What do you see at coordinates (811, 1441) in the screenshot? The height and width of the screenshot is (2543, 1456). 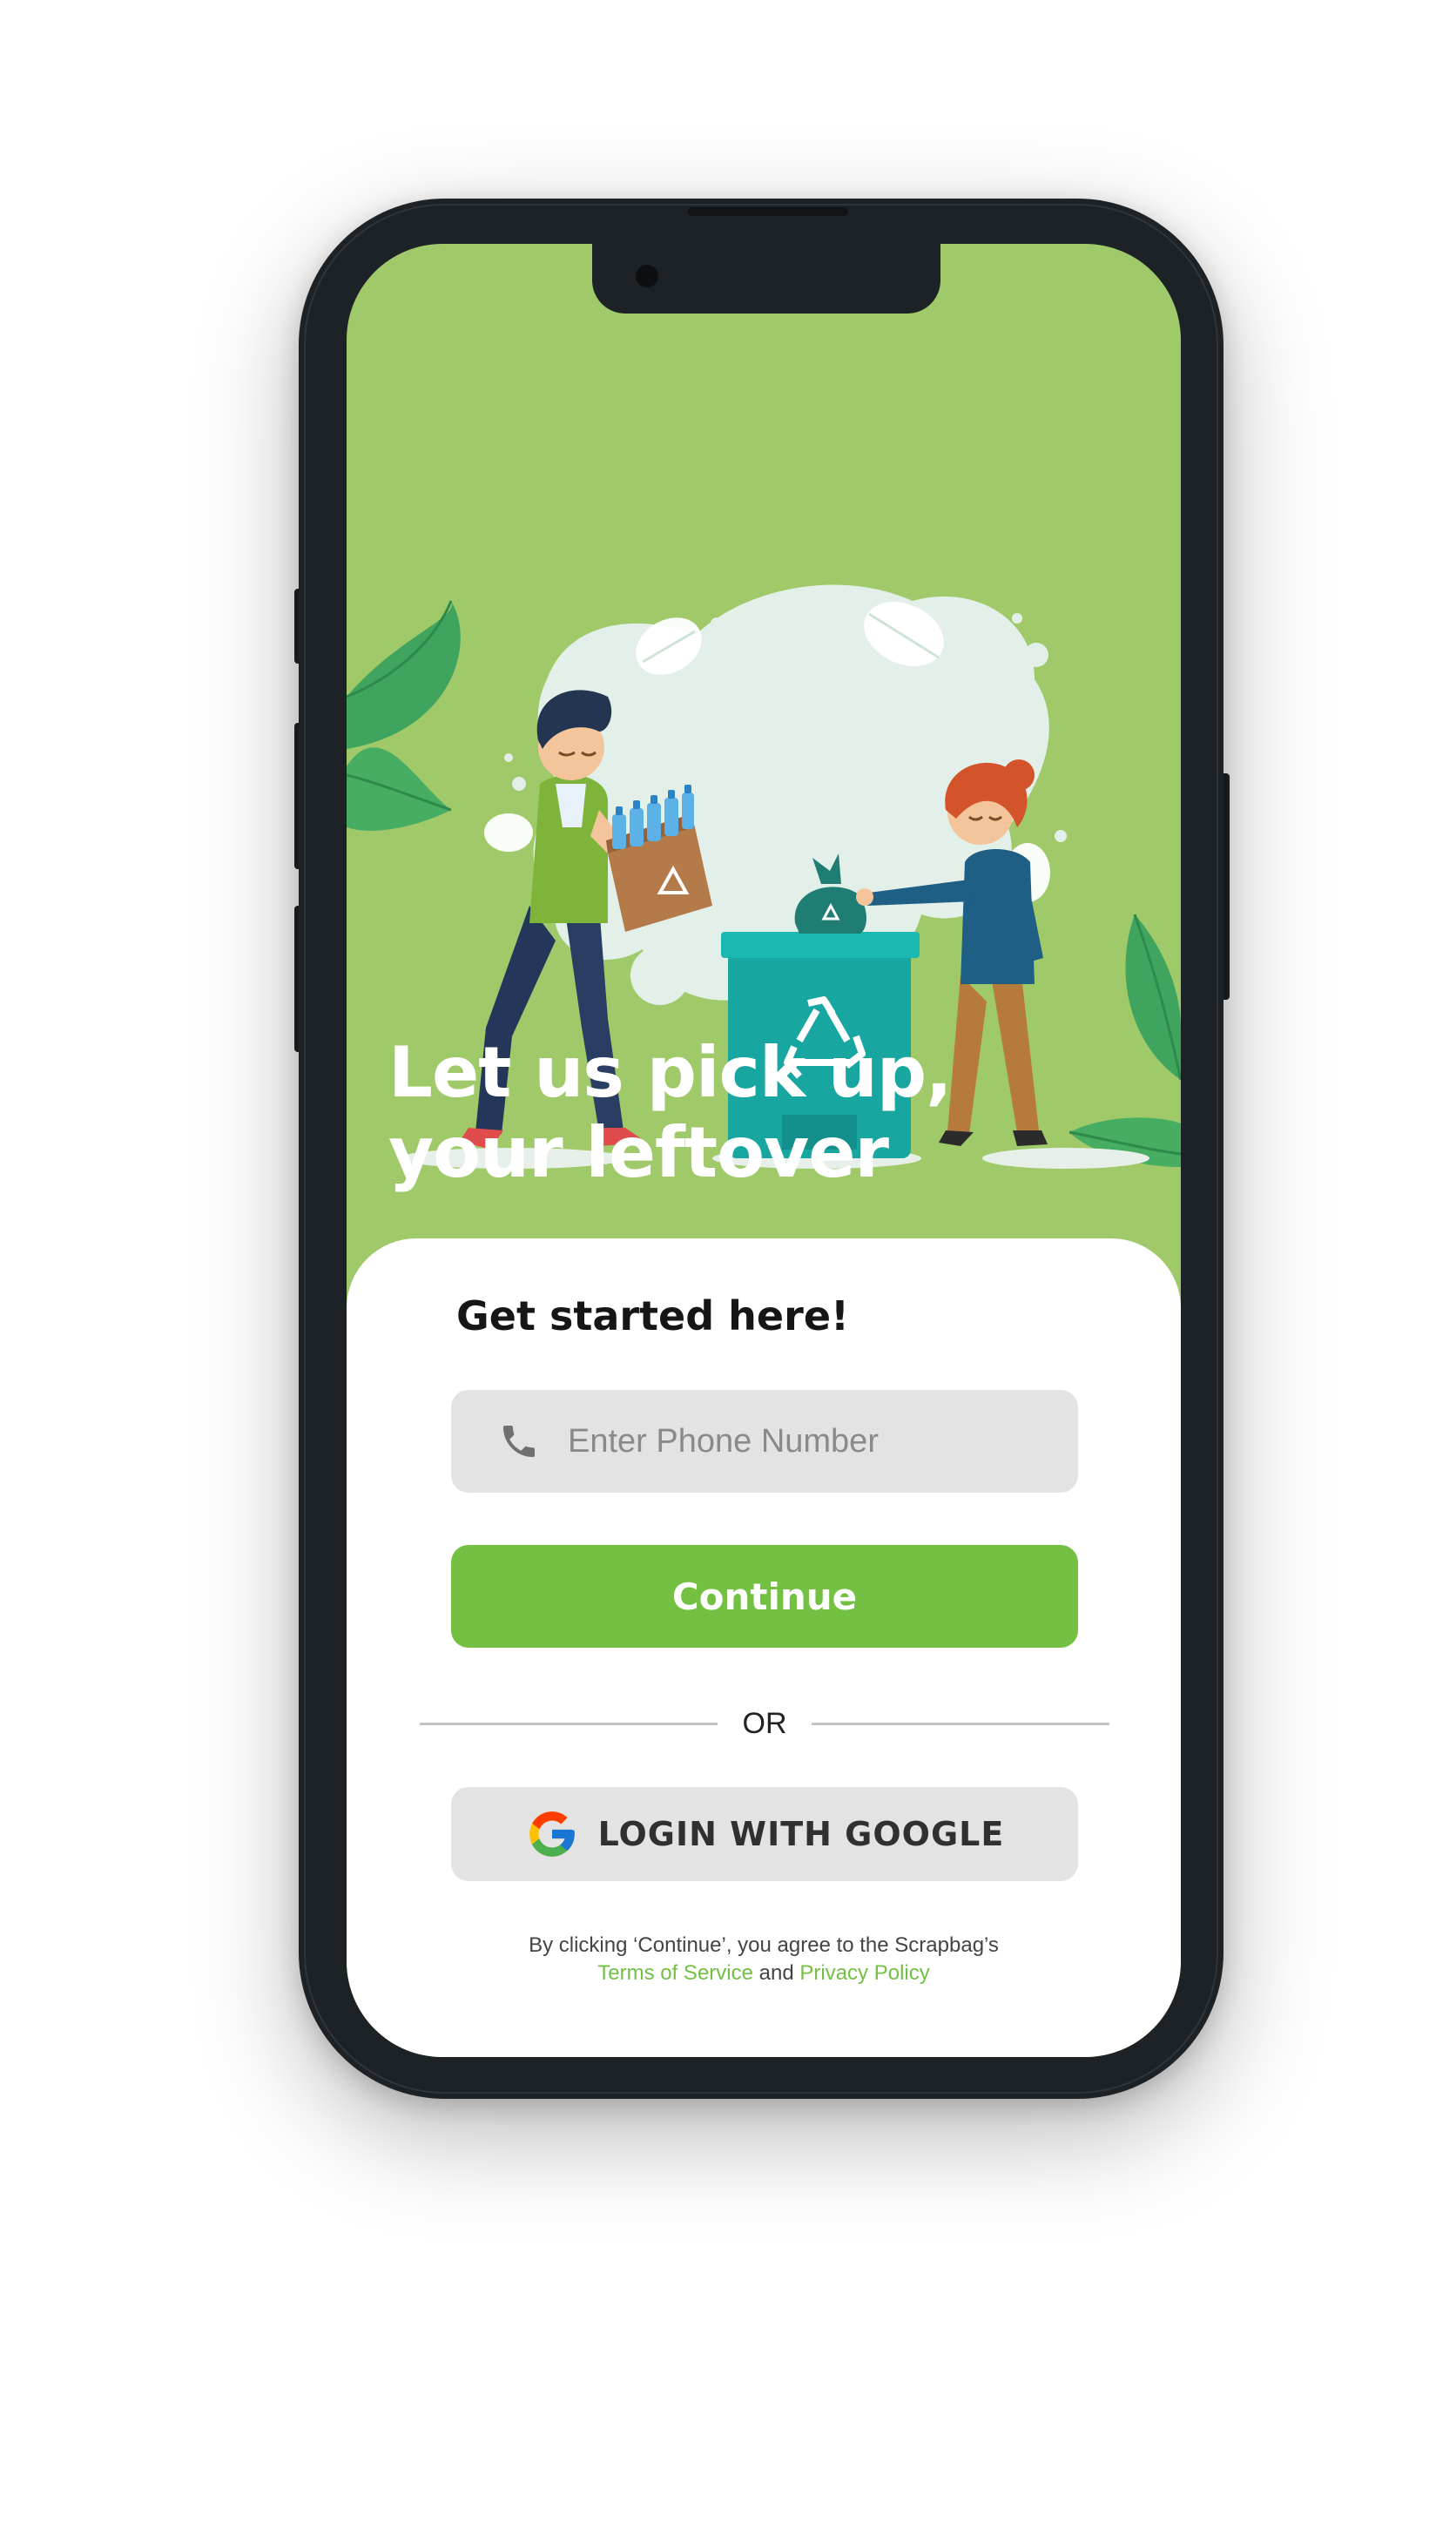 I see `phone-number-input` at bounding box center [811, 1441].